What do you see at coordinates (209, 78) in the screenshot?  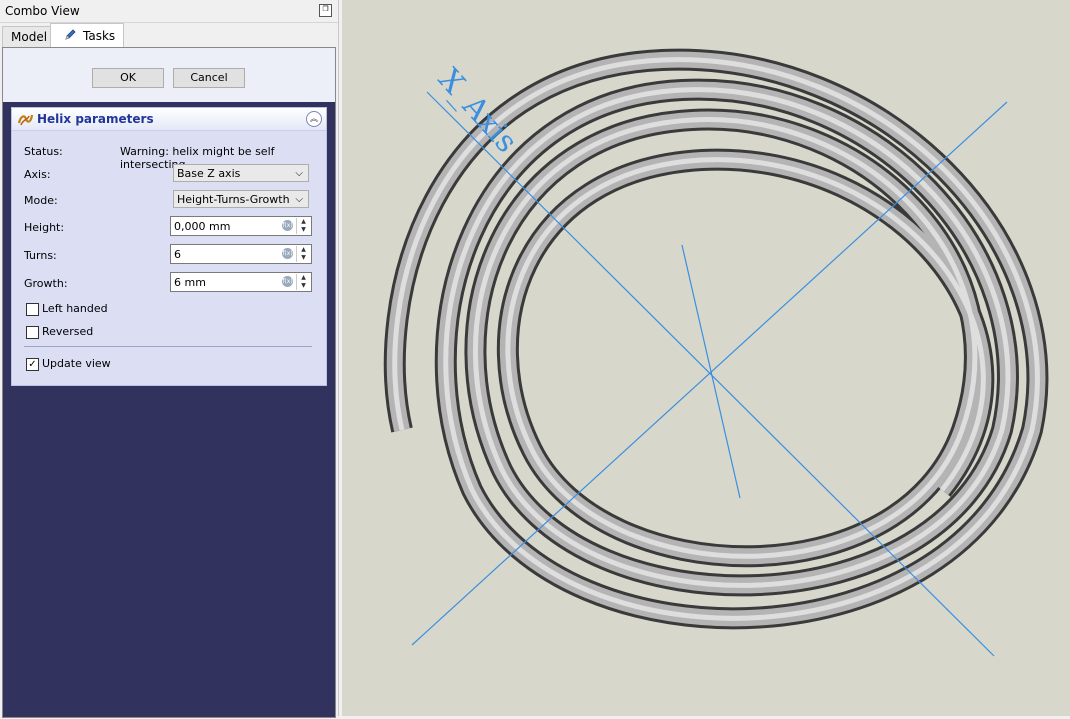 I see `cancel-button: Cancel` at bounding box center [209, 78].